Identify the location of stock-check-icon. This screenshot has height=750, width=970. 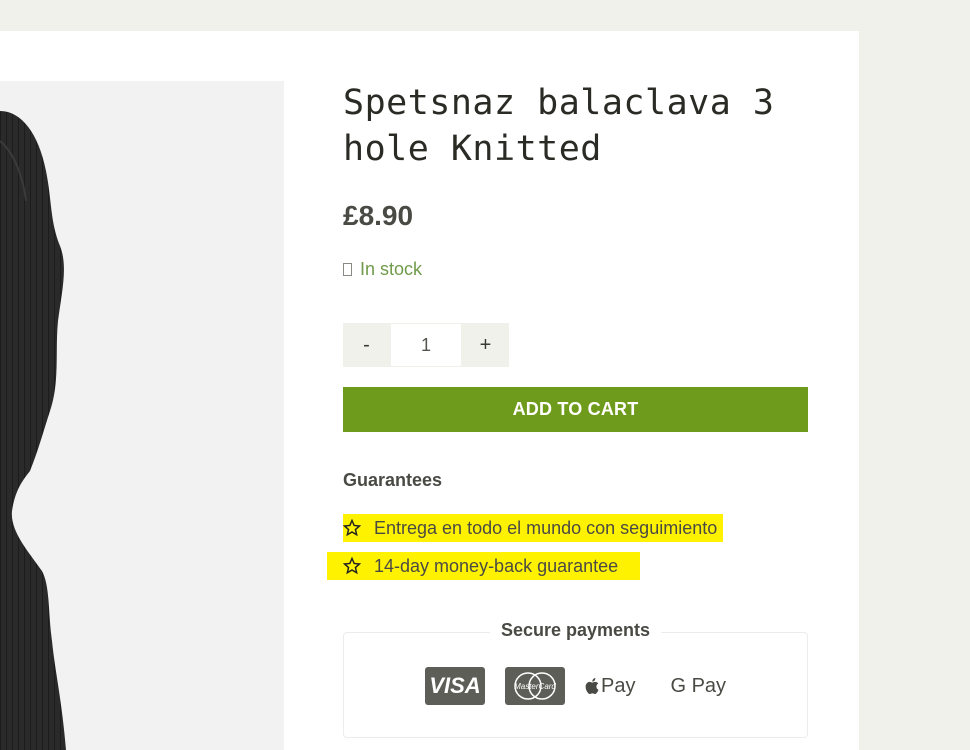
(347, 269).